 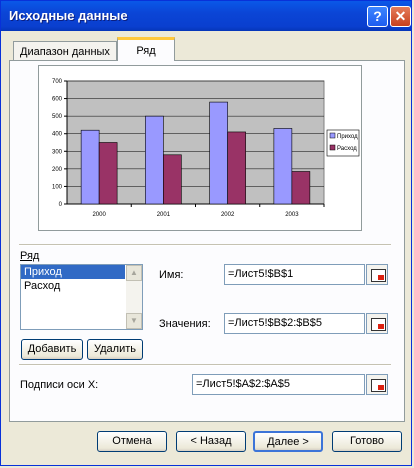 I want to click on cancel-button: Отмена, so click(x=132, y=441).